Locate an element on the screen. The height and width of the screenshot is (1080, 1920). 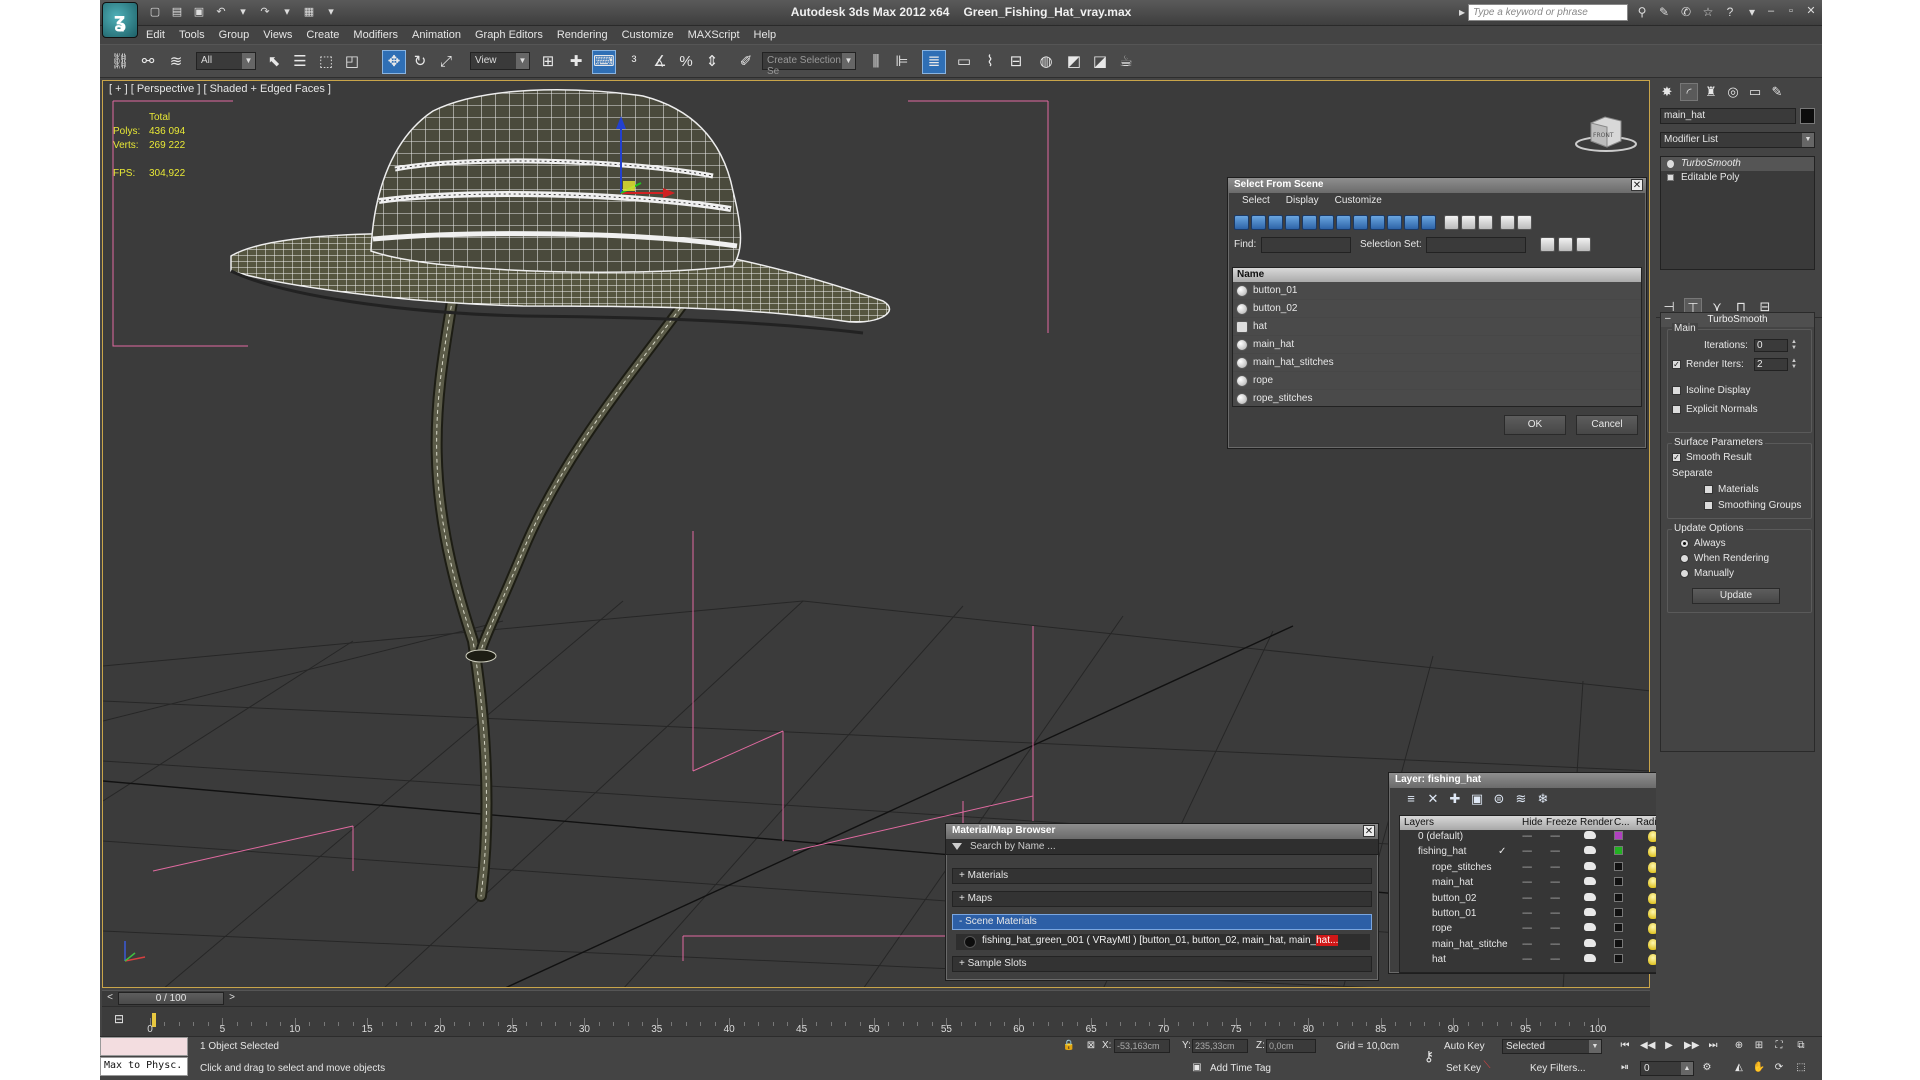
render-setup-icon: ◩ is located at coordinates (1074, 62).